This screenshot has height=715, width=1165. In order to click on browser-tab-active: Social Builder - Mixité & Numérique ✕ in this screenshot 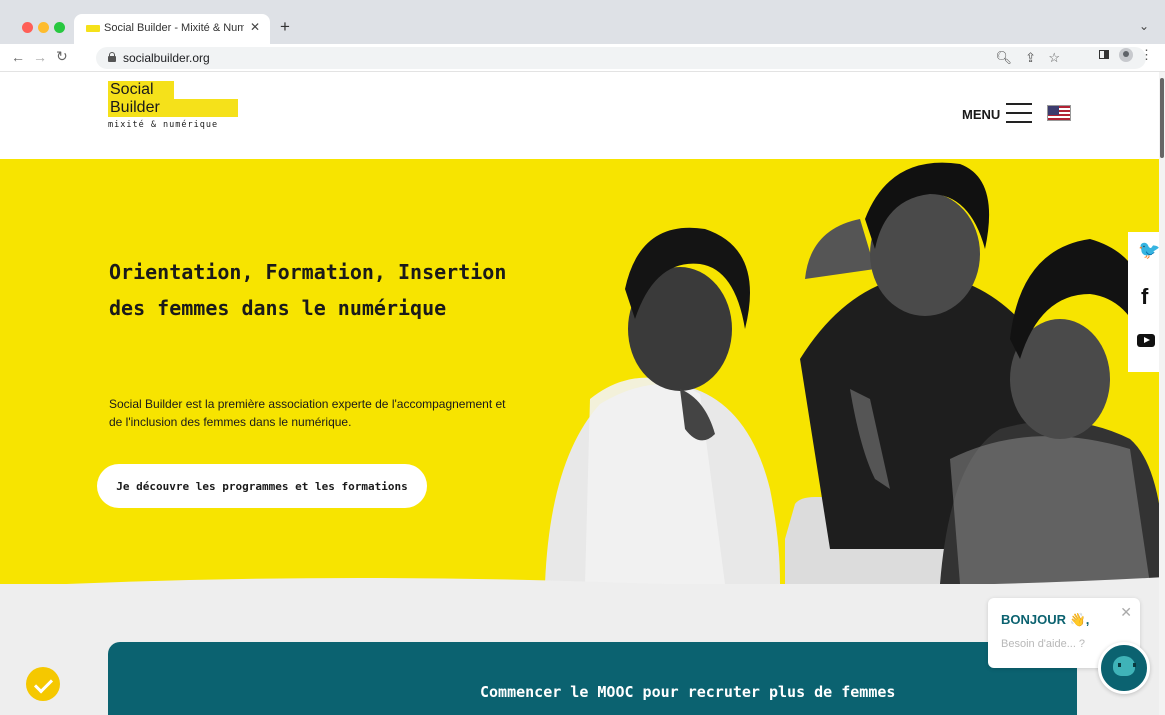, I will do `click(172, 29)`.